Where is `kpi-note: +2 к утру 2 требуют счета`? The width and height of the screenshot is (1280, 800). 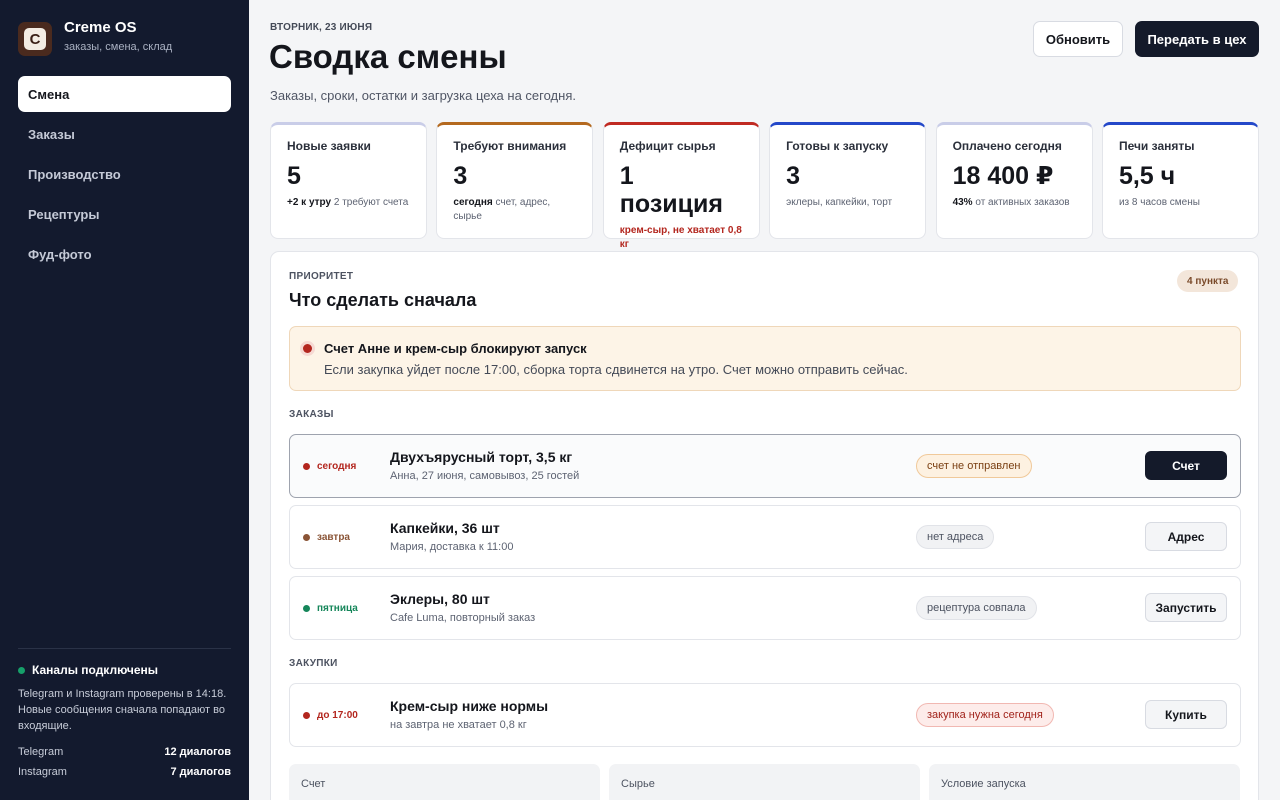 kpi-note: +2 к утру 2 требуют счета is located at coordinates (348, 203).